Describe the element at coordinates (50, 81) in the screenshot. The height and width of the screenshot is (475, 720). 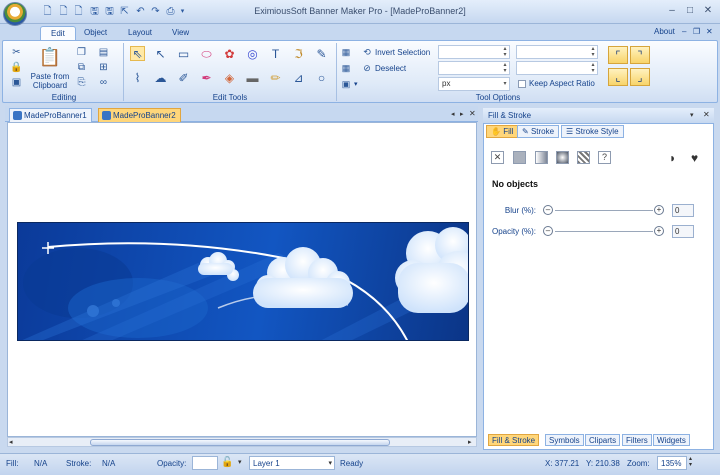
I see `paste-from-clipboard-button: Paste from Clipboard` at that location.